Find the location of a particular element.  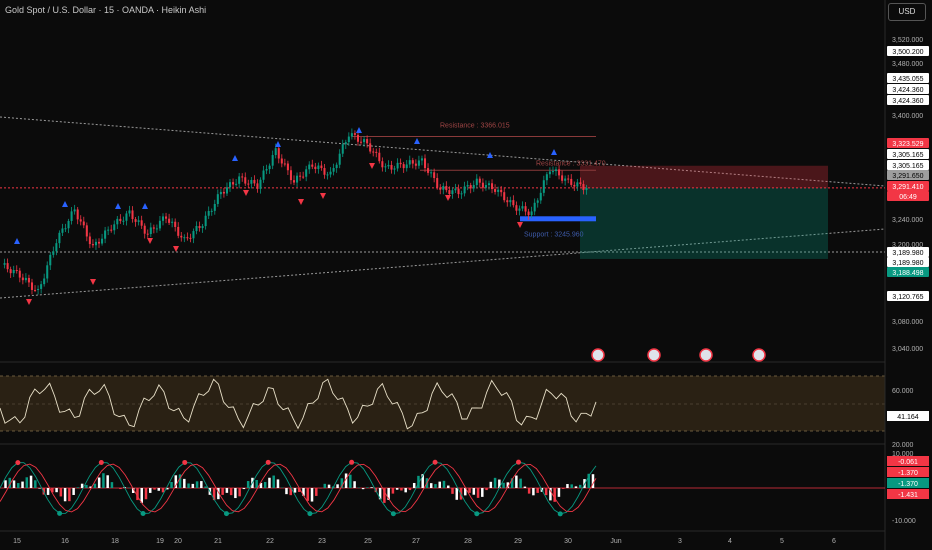

price-badge-text: 3,188.498 is located at coordinates (907, 273).